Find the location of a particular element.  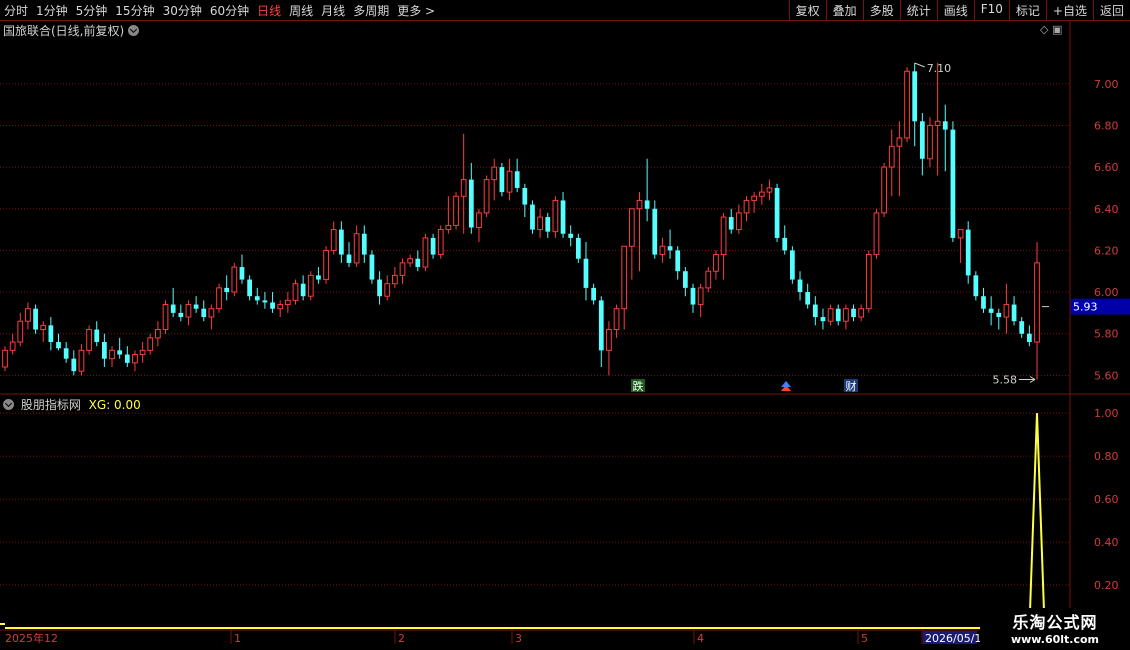

y-tick-ind-2: 0.60 is located at coordinates (1106, 499).